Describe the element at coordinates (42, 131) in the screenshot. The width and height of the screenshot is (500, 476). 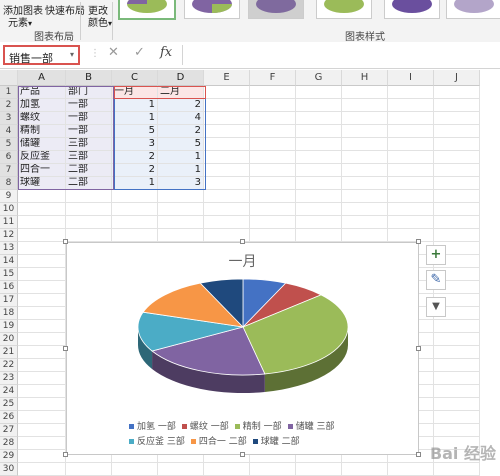
I see `cell: 精制` at that location.